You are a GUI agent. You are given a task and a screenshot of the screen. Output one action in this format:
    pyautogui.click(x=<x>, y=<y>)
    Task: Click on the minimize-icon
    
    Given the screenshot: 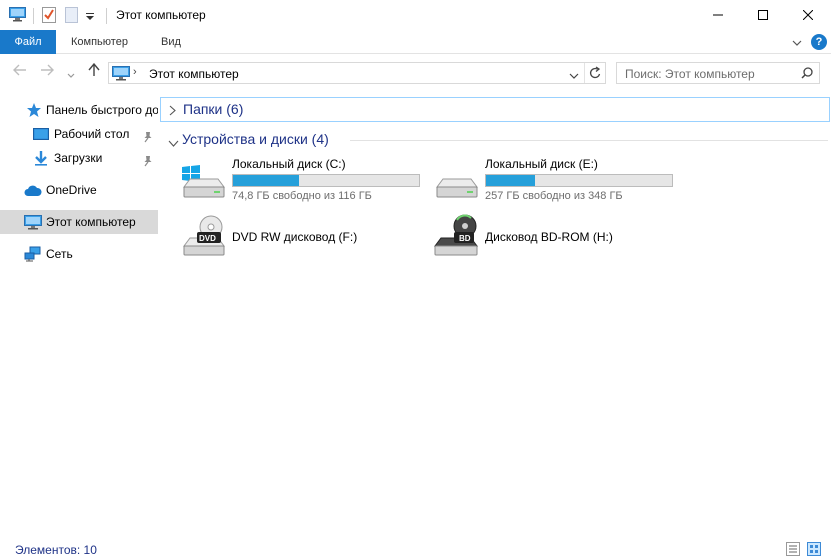 What is the action you would take?
    pyautogui.click(x=718, y=15)
    